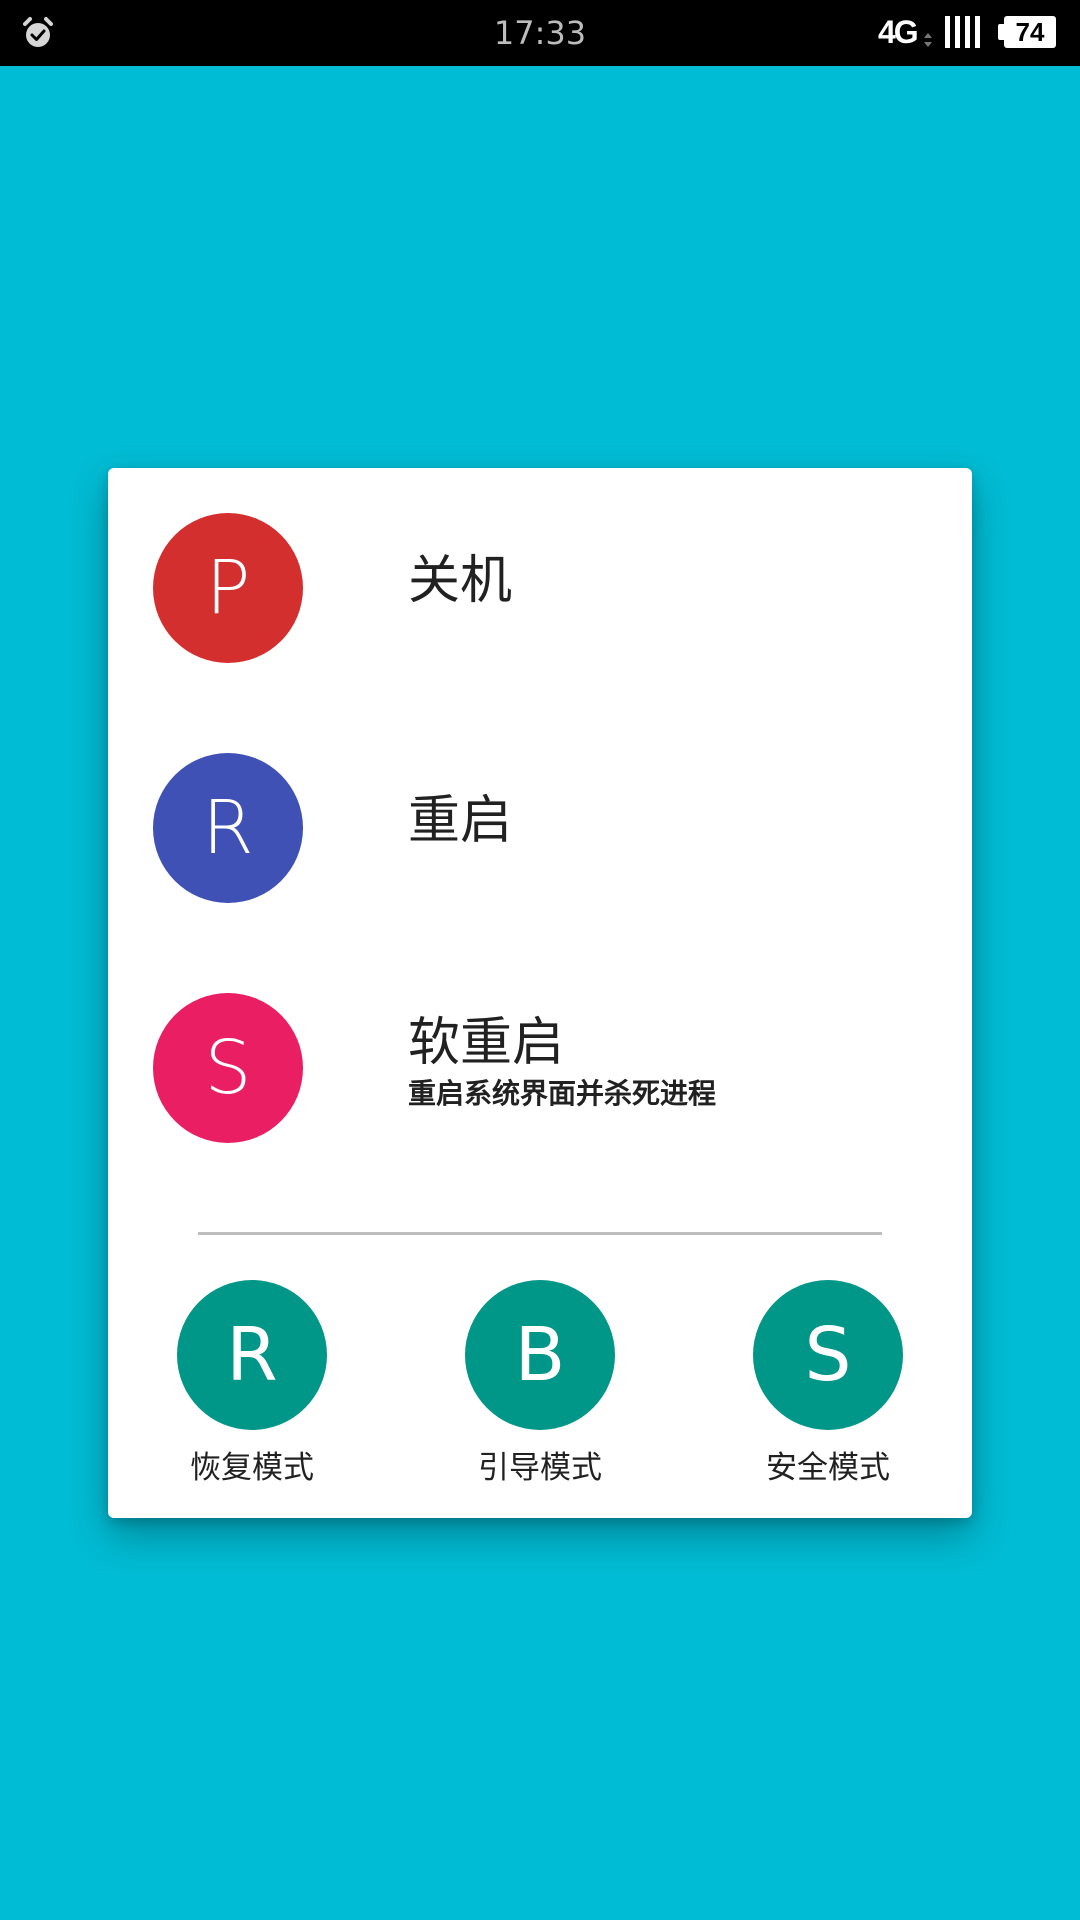  What do you see at coordinates (540, 828) in the screenshot?
I see `reboot-option: R 重启` at bounding box center [540, 828].